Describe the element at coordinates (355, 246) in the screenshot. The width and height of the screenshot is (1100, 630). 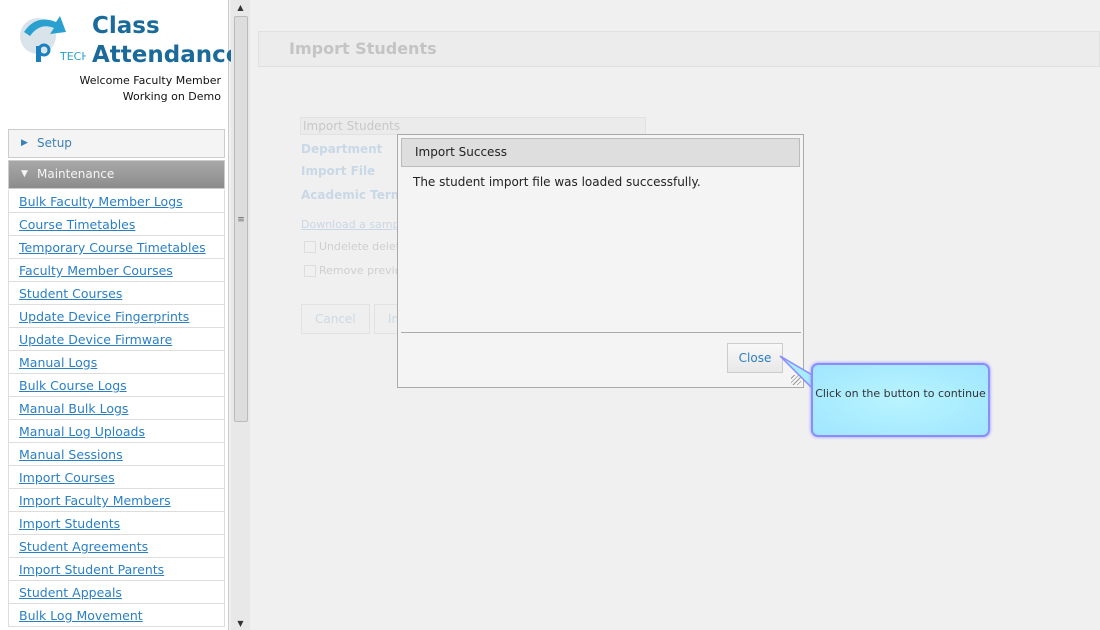
I see `undelete-checkbox: Undelete delete` at that location.